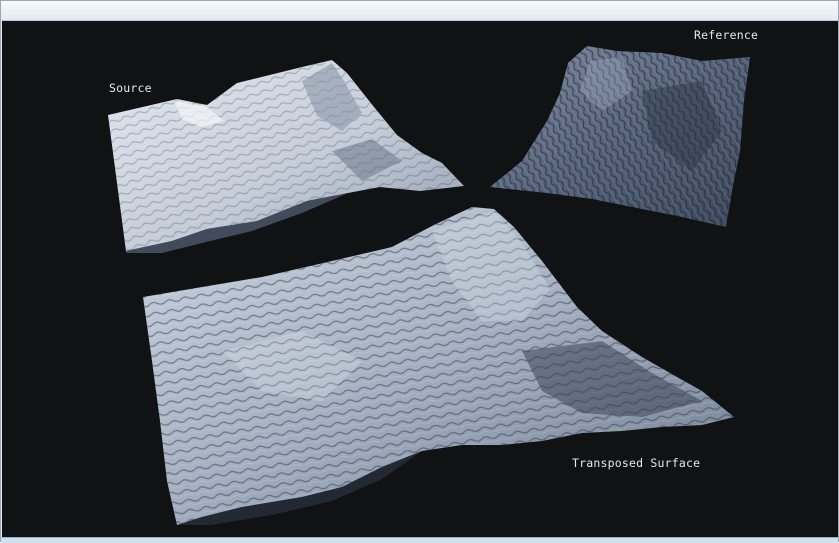  What do you see at coordinates (620, 136) in the screenshot?
I see `reference-terrain` at bounding box center [620, 136].